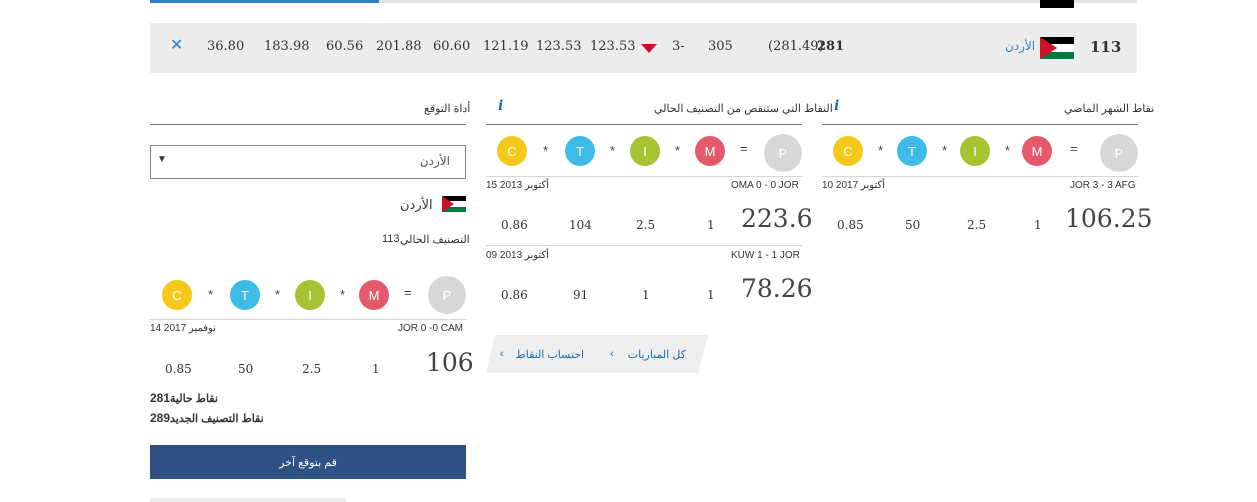 This screenshot has height=502, width=1257. Describe the element at coordinates (1109, 109) in the screenshot. I see `panel-title: نقاط الشهر الماضي` at that location.